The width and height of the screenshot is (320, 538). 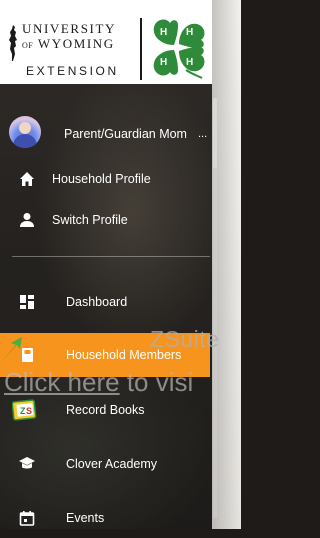 What do you see at coordinates (25, 410) in the screenshot?
I see `record-books-icon: Z S` at bounding box center [25, 410].